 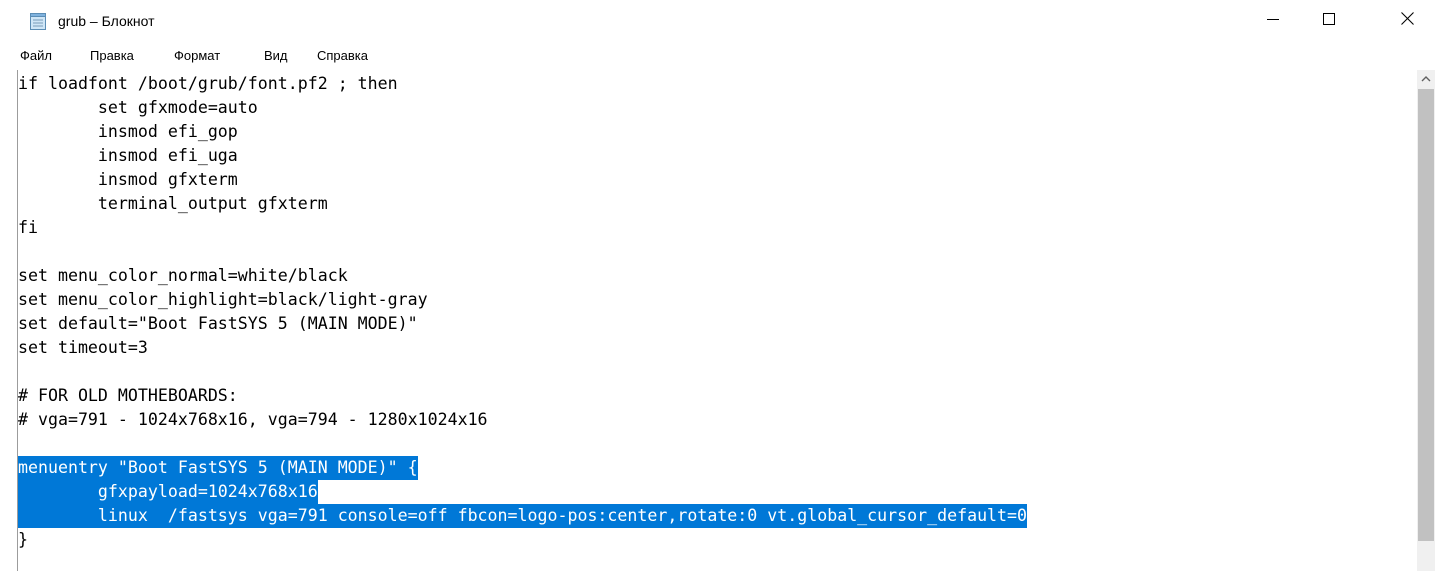 I want to click on scroll-thumb, so click(x=1426, y=315).